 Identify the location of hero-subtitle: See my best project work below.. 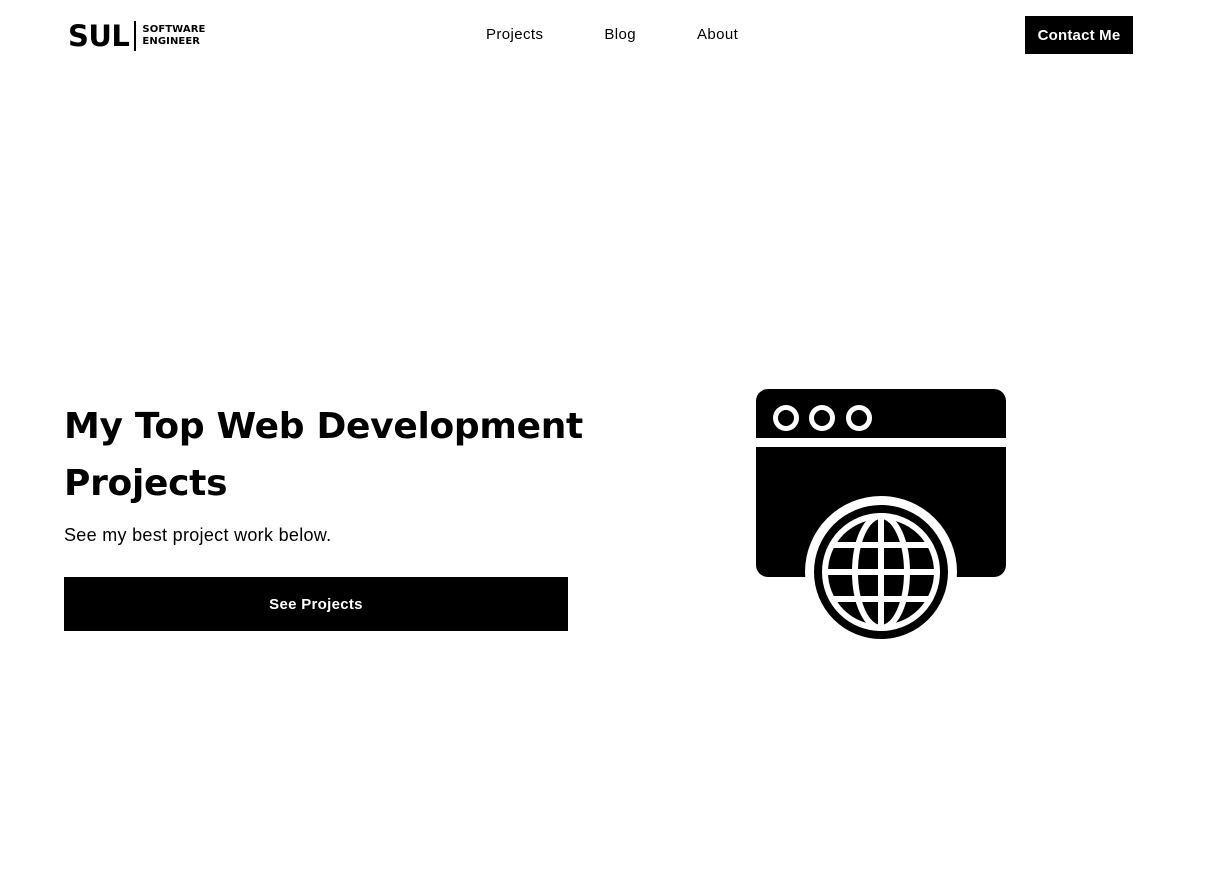
(198, 535).